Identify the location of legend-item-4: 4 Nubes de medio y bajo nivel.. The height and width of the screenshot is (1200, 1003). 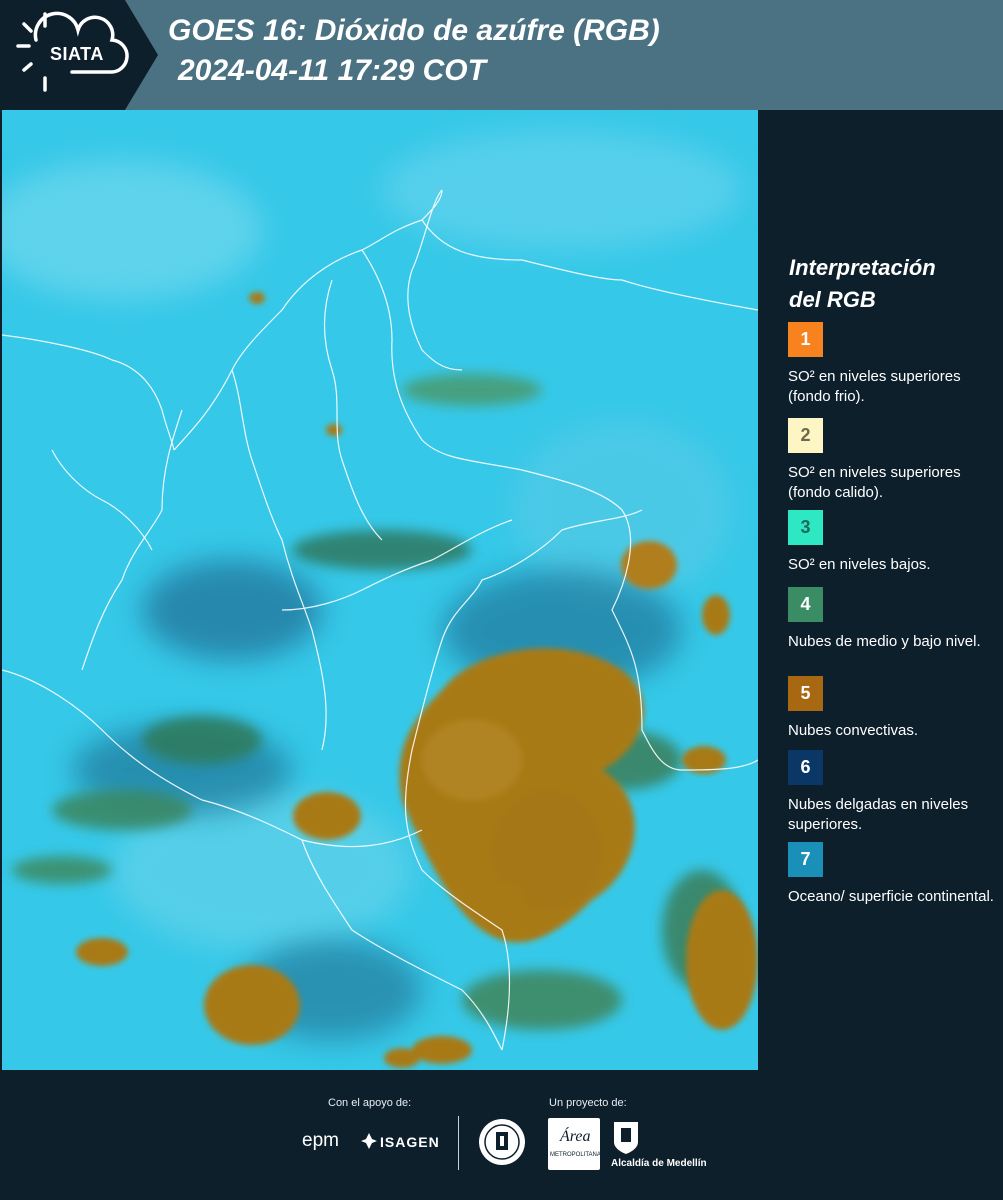
(893, 619).